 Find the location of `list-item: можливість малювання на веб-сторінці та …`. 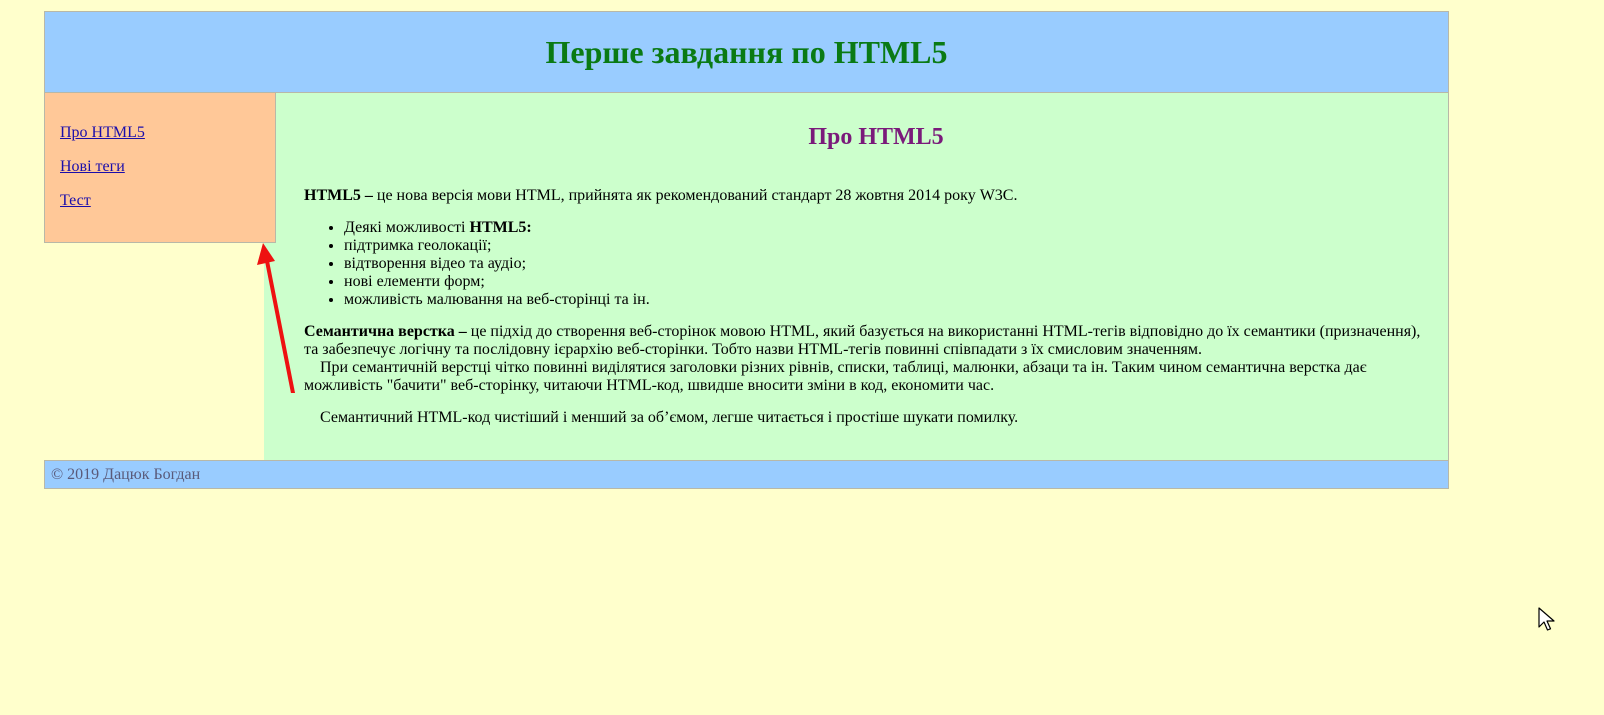

list-item: можливість малювання на веб-сторінці та … is located at coordinates (886, 300).